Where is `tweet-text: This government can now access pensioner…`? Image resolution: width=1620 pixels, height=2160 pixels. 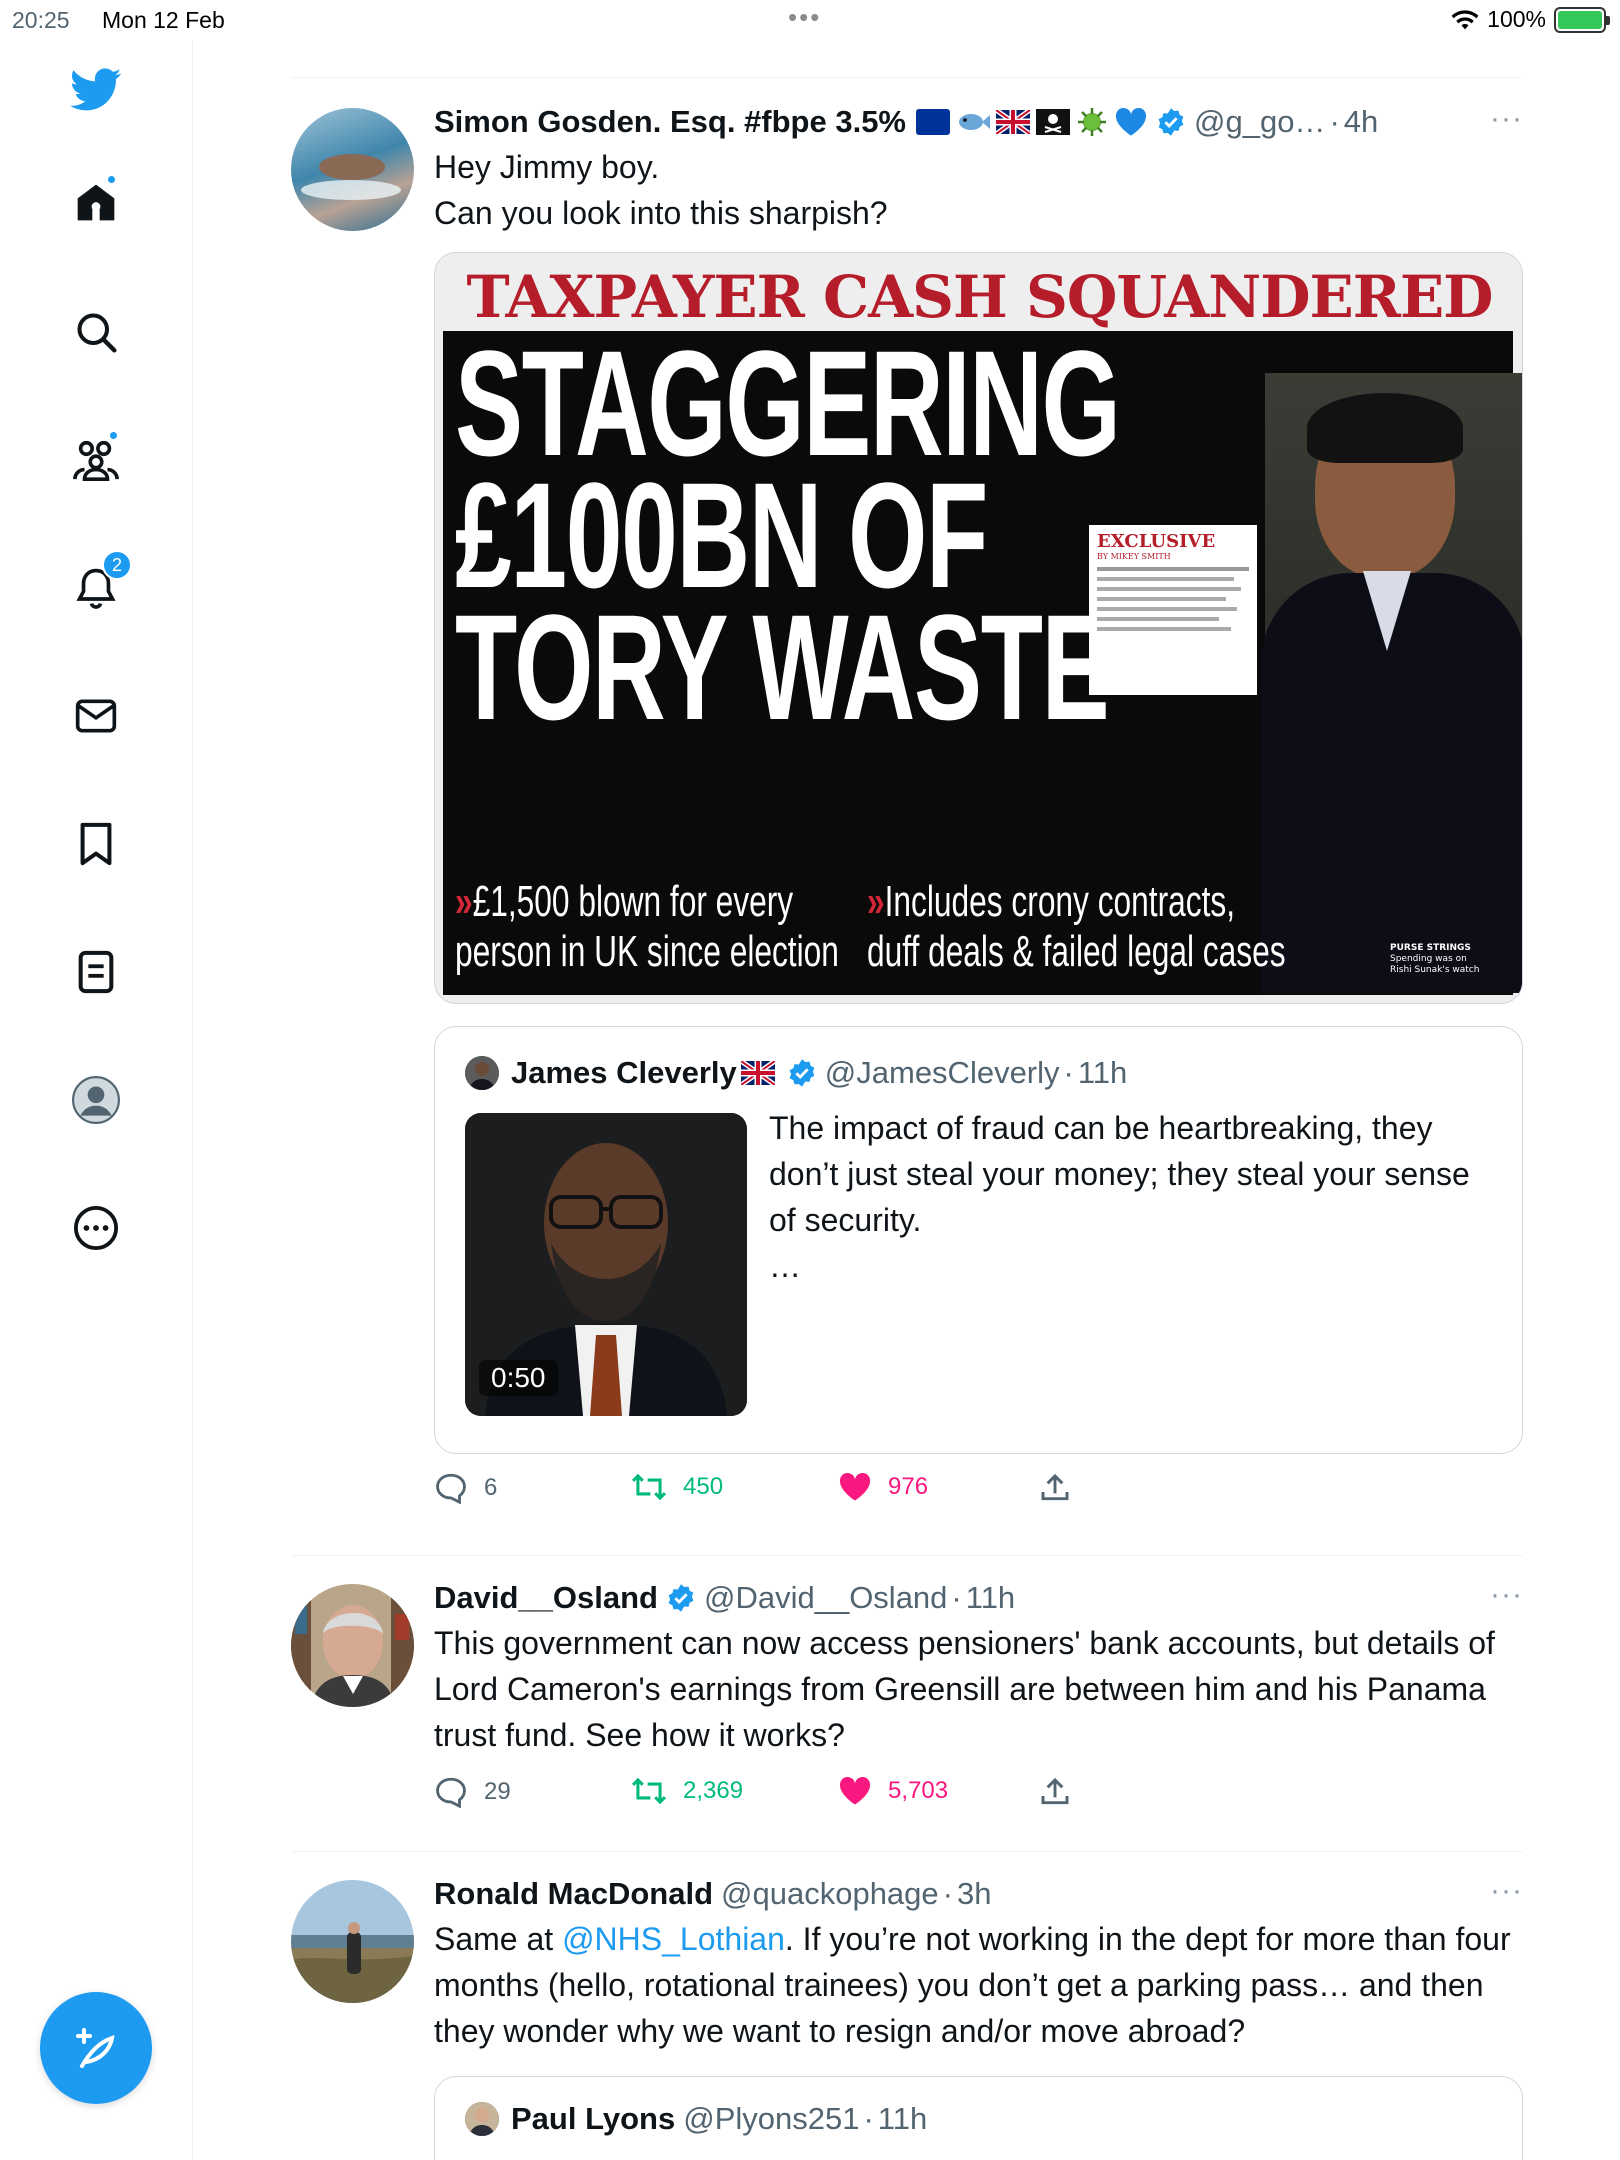 tweet-text: This government can now access pensioner… is located at coordinates (964, 1689).